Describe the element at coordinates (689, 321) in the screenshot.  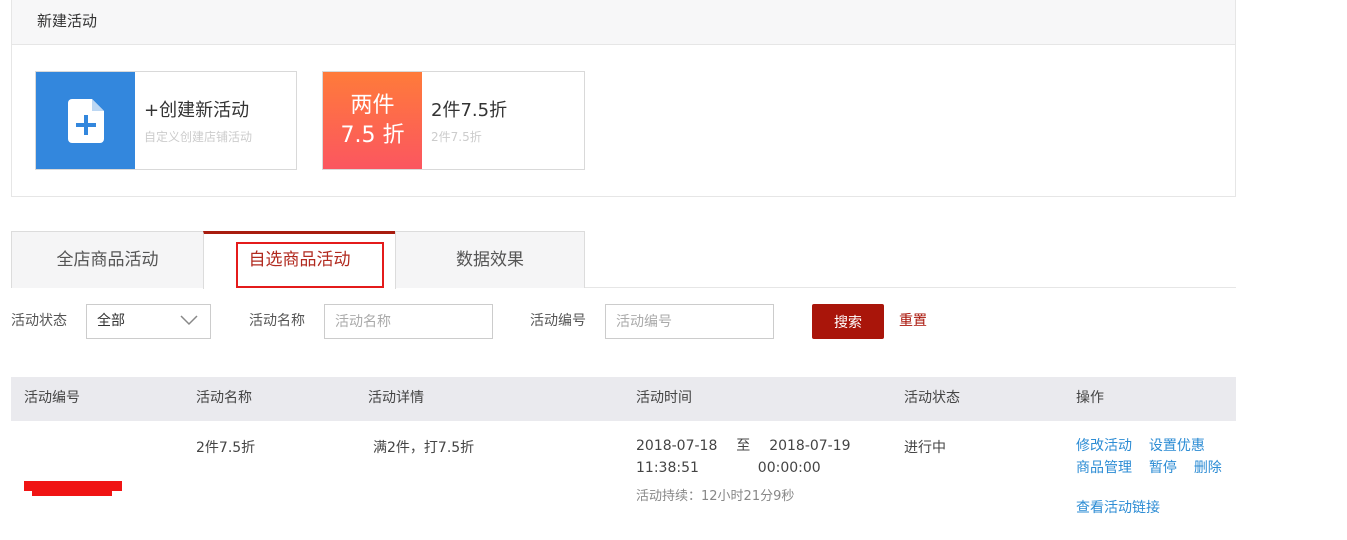
I see `activity-id-input` at that location.